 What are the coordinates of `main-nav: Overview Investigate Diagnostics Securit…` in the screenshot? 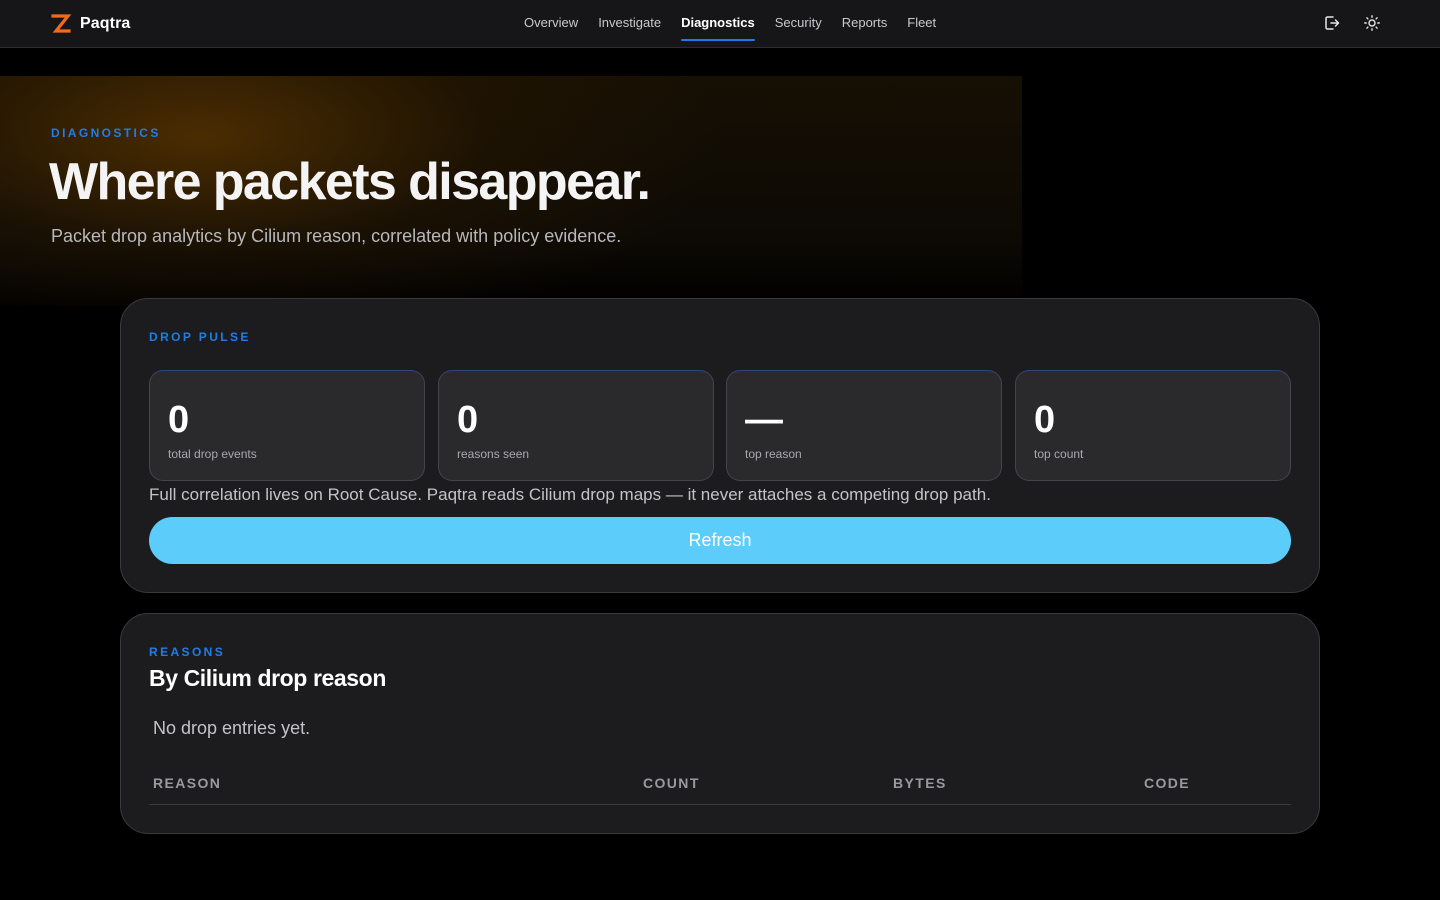 It's located at (730, 24).